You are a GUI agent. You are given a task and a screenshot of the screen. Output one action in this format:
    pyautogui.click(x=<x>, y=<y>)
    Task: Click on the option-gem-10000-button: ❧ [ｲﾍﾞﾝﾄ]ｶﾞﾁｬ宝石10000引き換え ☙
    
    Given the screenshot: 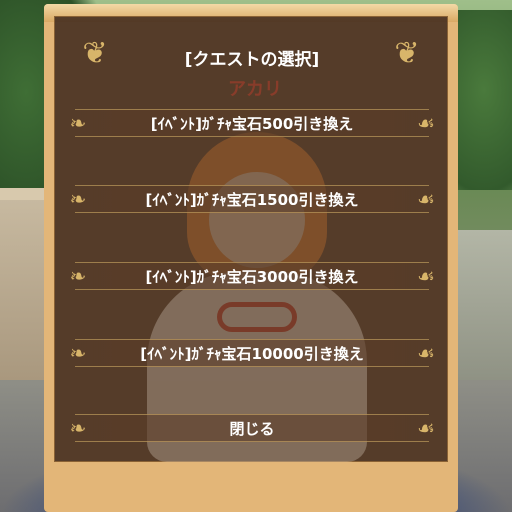 What is the action you would take?
    pyautogui.click(x=252, y=353)
    